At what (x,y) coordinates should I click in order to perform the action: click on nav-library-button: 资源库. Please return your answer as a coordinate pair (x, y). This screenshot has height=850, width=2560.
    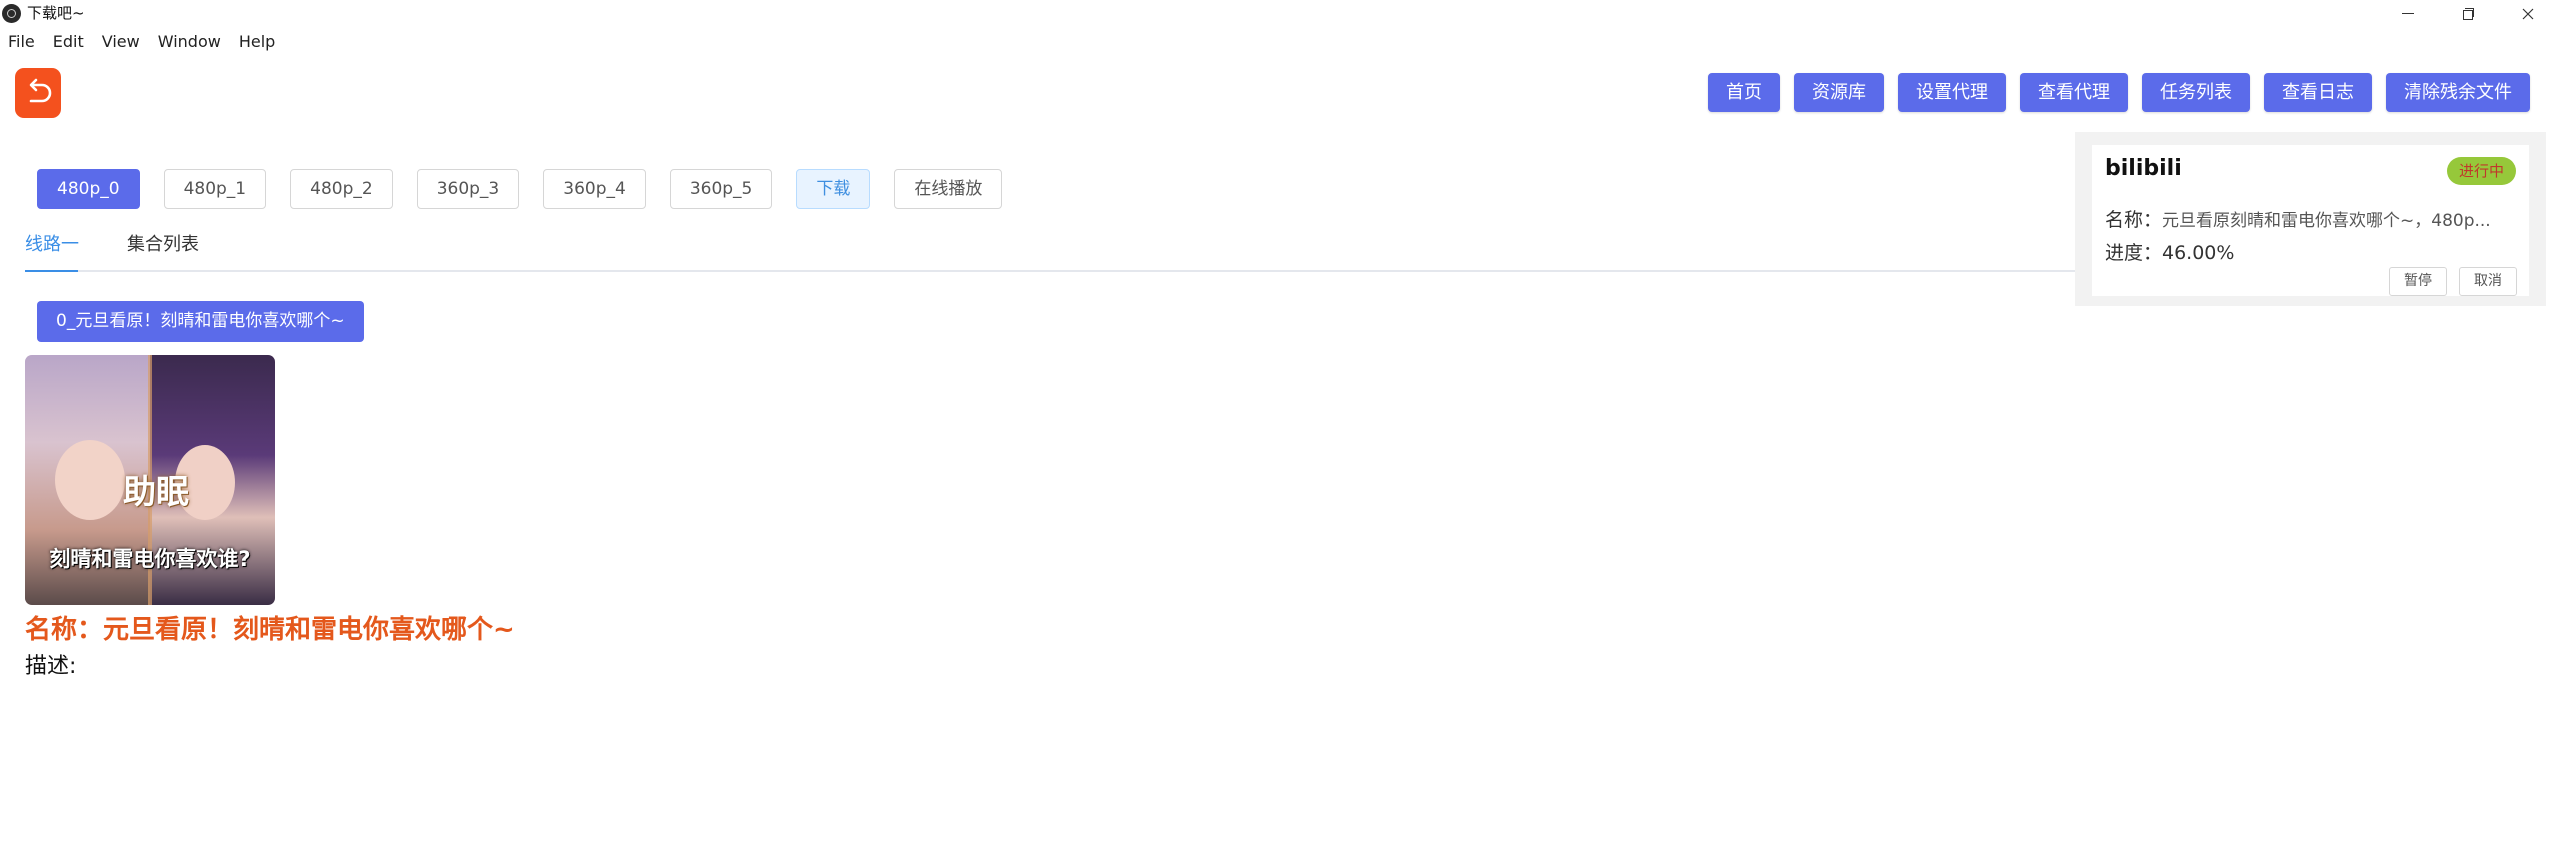
    Looking at the image, I should click on (1839, 92).